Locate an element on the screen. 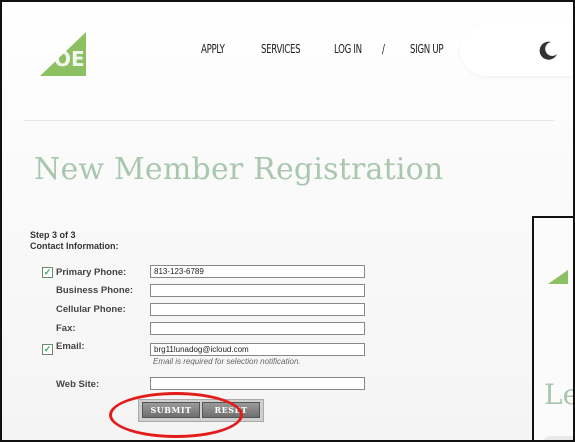 The height and width of the screenshot is (442, 575). overlay-bar is located at coordinates (558, 438).